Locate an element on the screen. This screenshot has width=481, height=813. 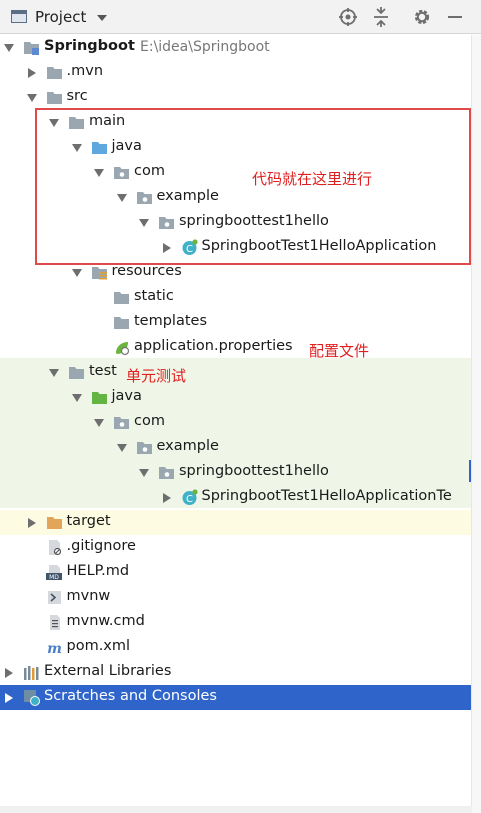
tree-node: Springboot E:\idea\Springboot is located at coordinates (236, 47).